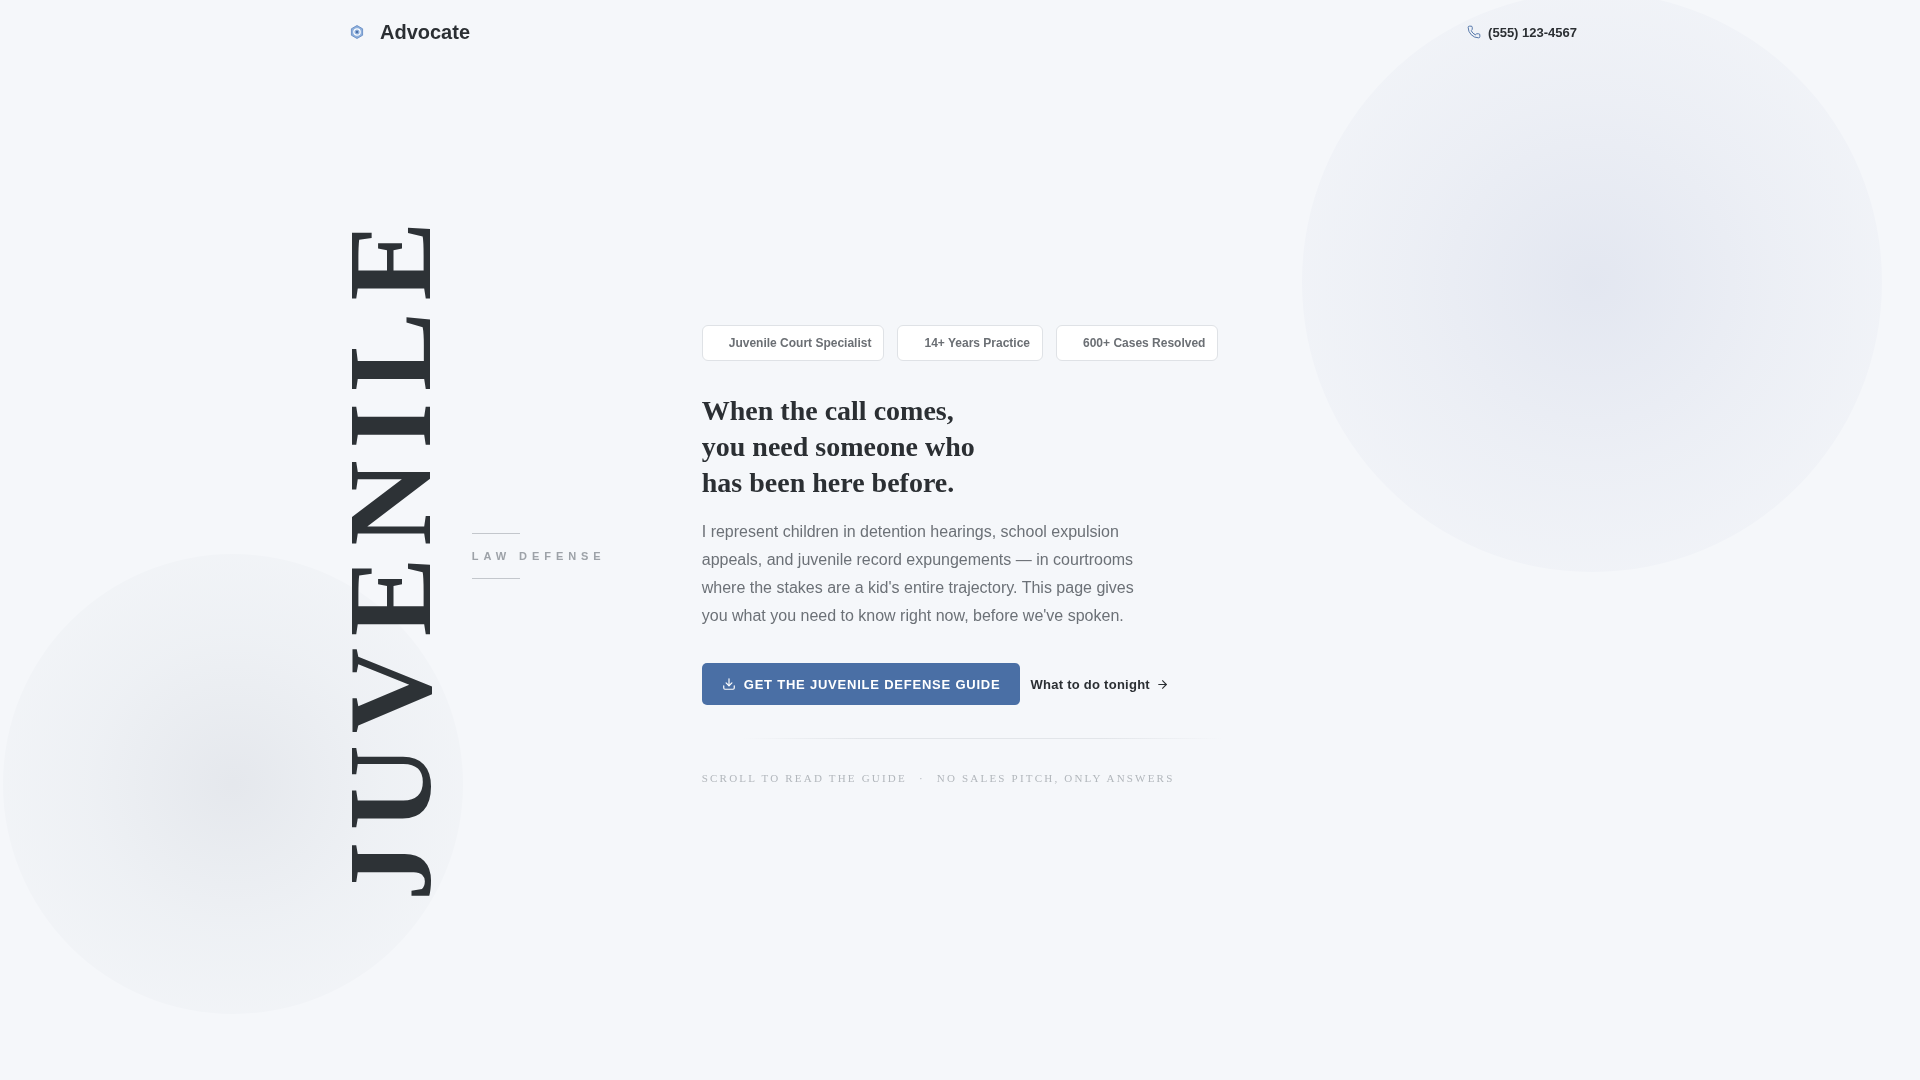 The height and width of the screenshot is (1080, 1920). What do you see at coordinates (391, 556) in the screenshot?
I see `vertical-heading: JUVENILE` at bounding box center [391, 556].